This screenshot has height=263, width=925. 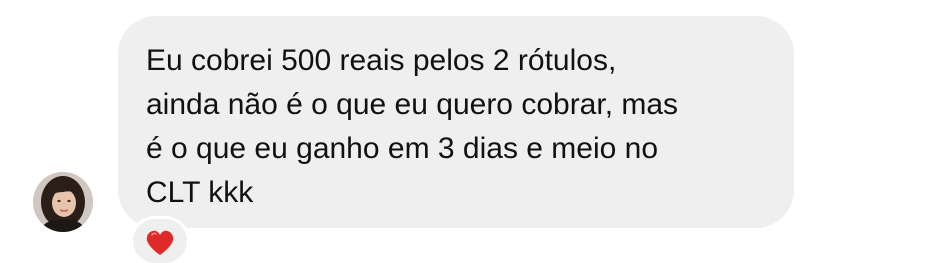 I want to click on red-heart-icon, so click(x=160, y=242).